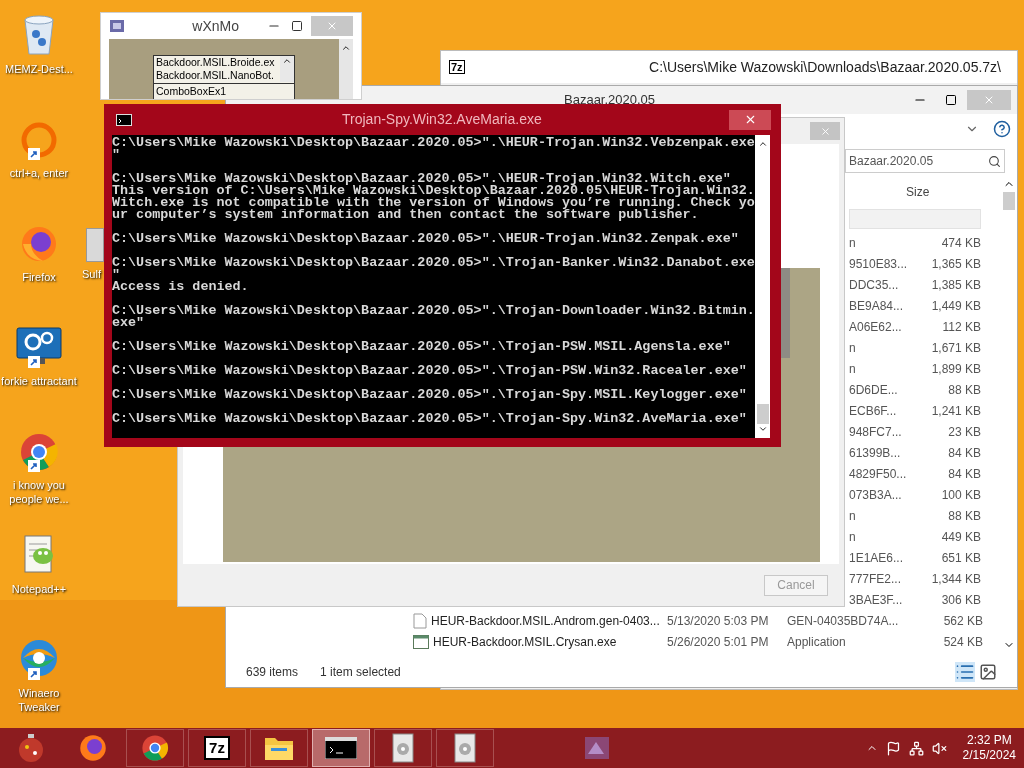 The width and height of the screenshot is (1024, 768). What do you see at coordinates (962, 621) in the screenshot?
I see `file-size: 562 KB` at bounding box center [962, 621].